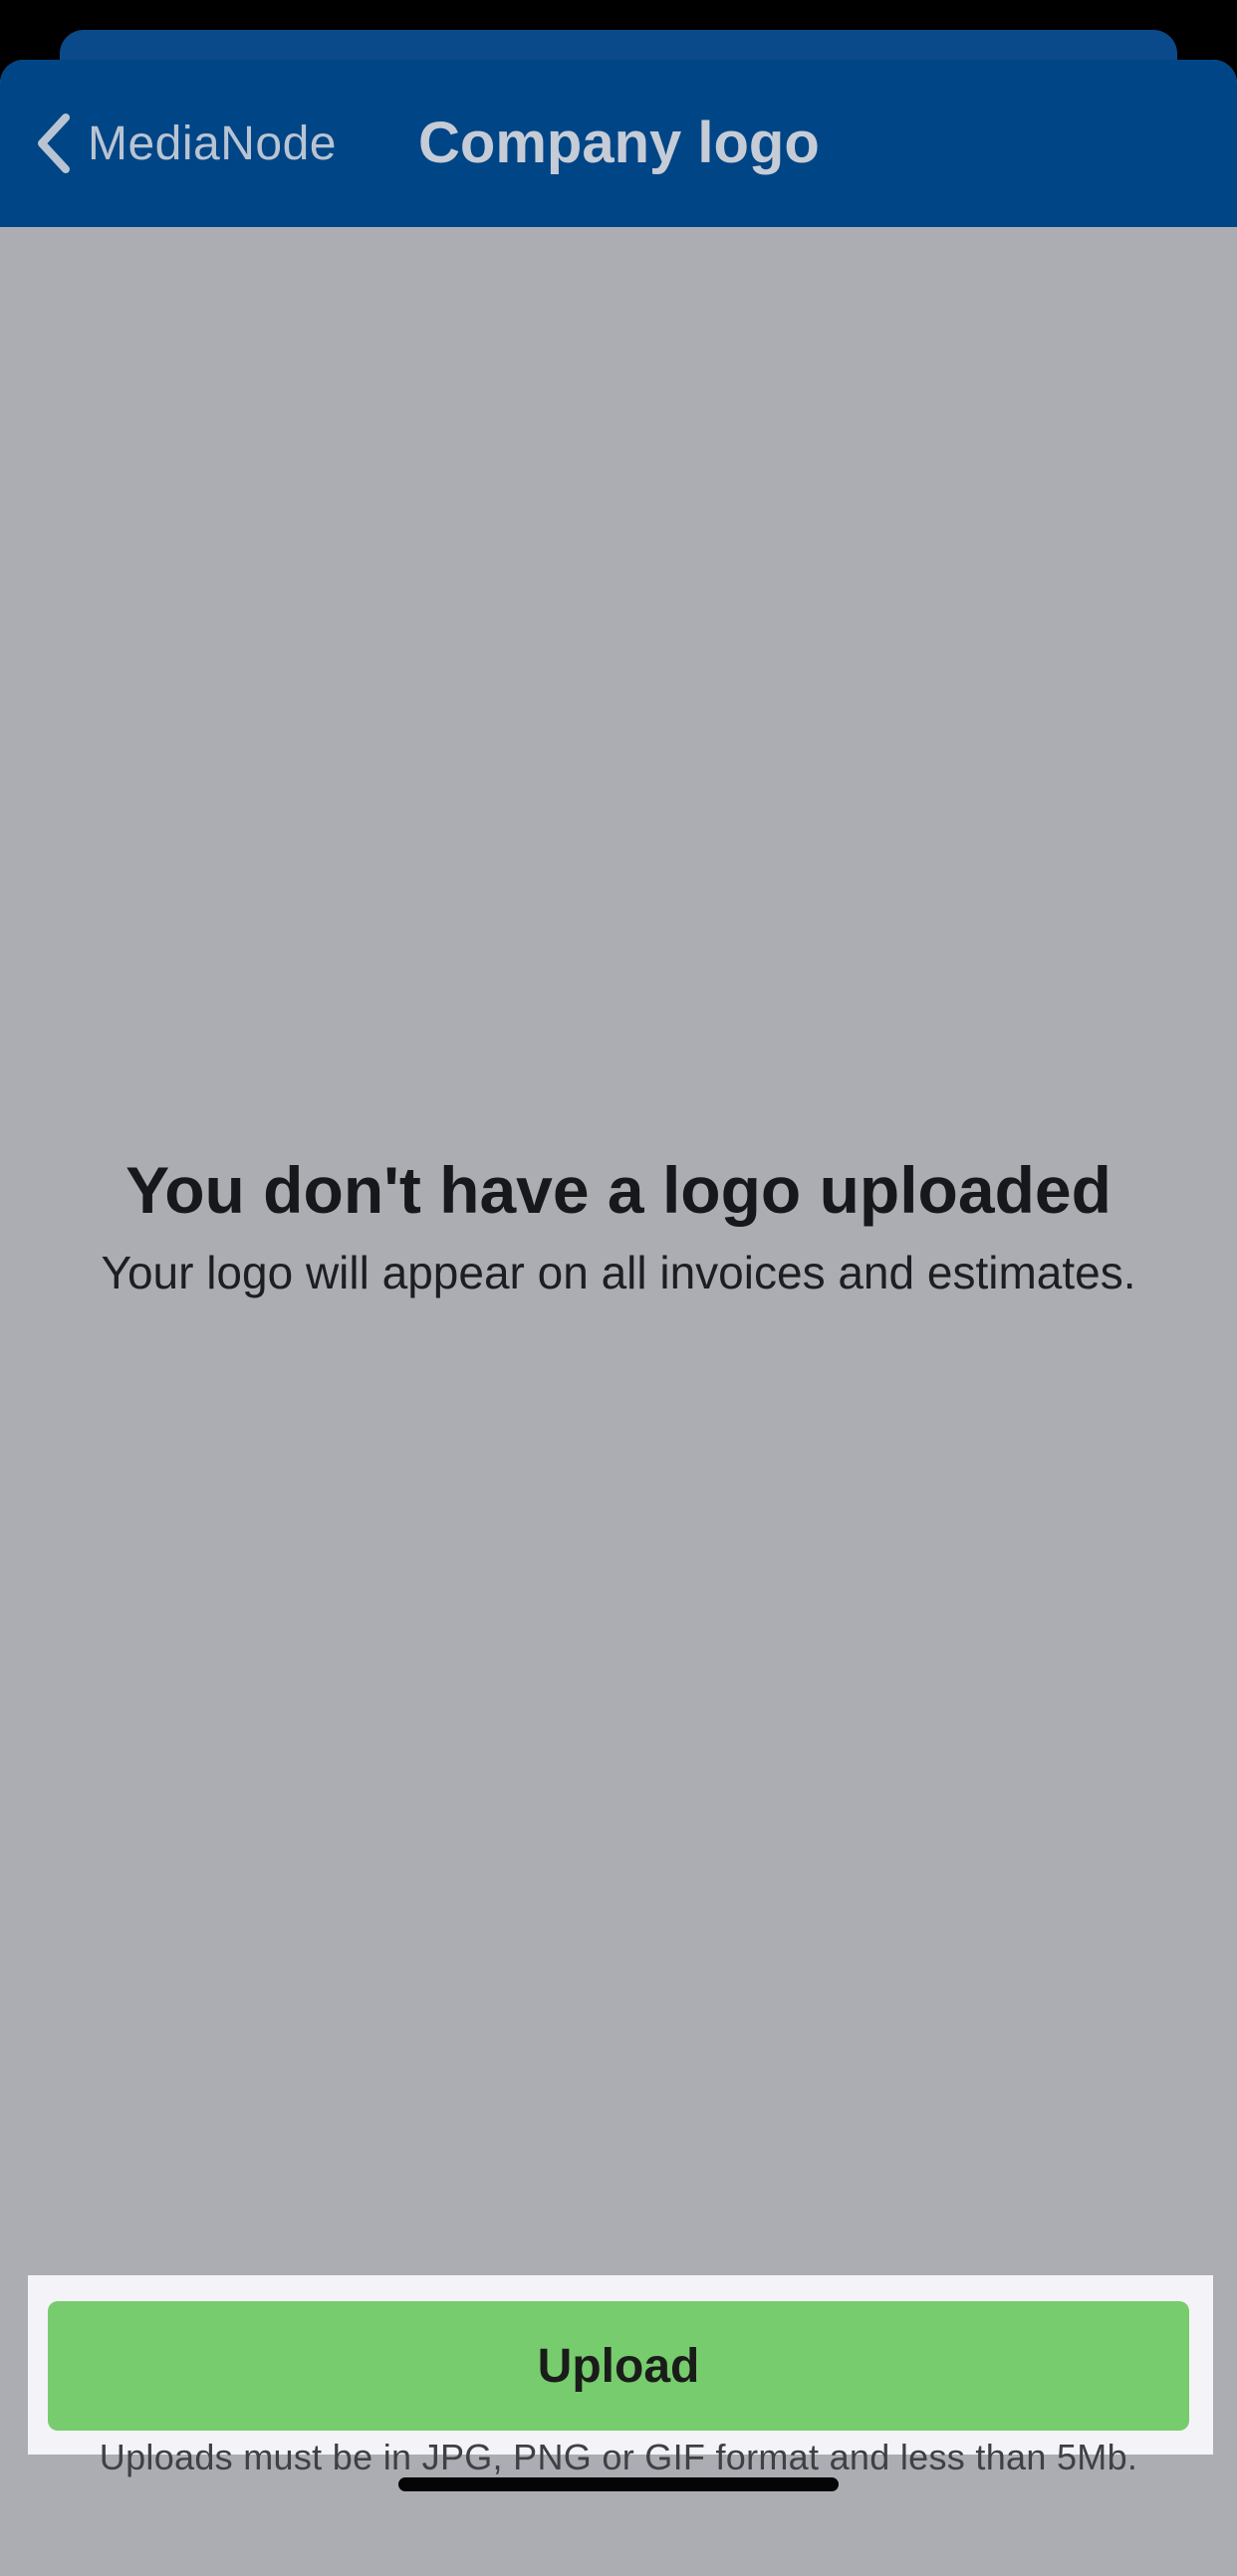  What do you see at coordinates (618, 2484) in the screenshot?
I see `home-indicator` at bounding box center [618, 2484].